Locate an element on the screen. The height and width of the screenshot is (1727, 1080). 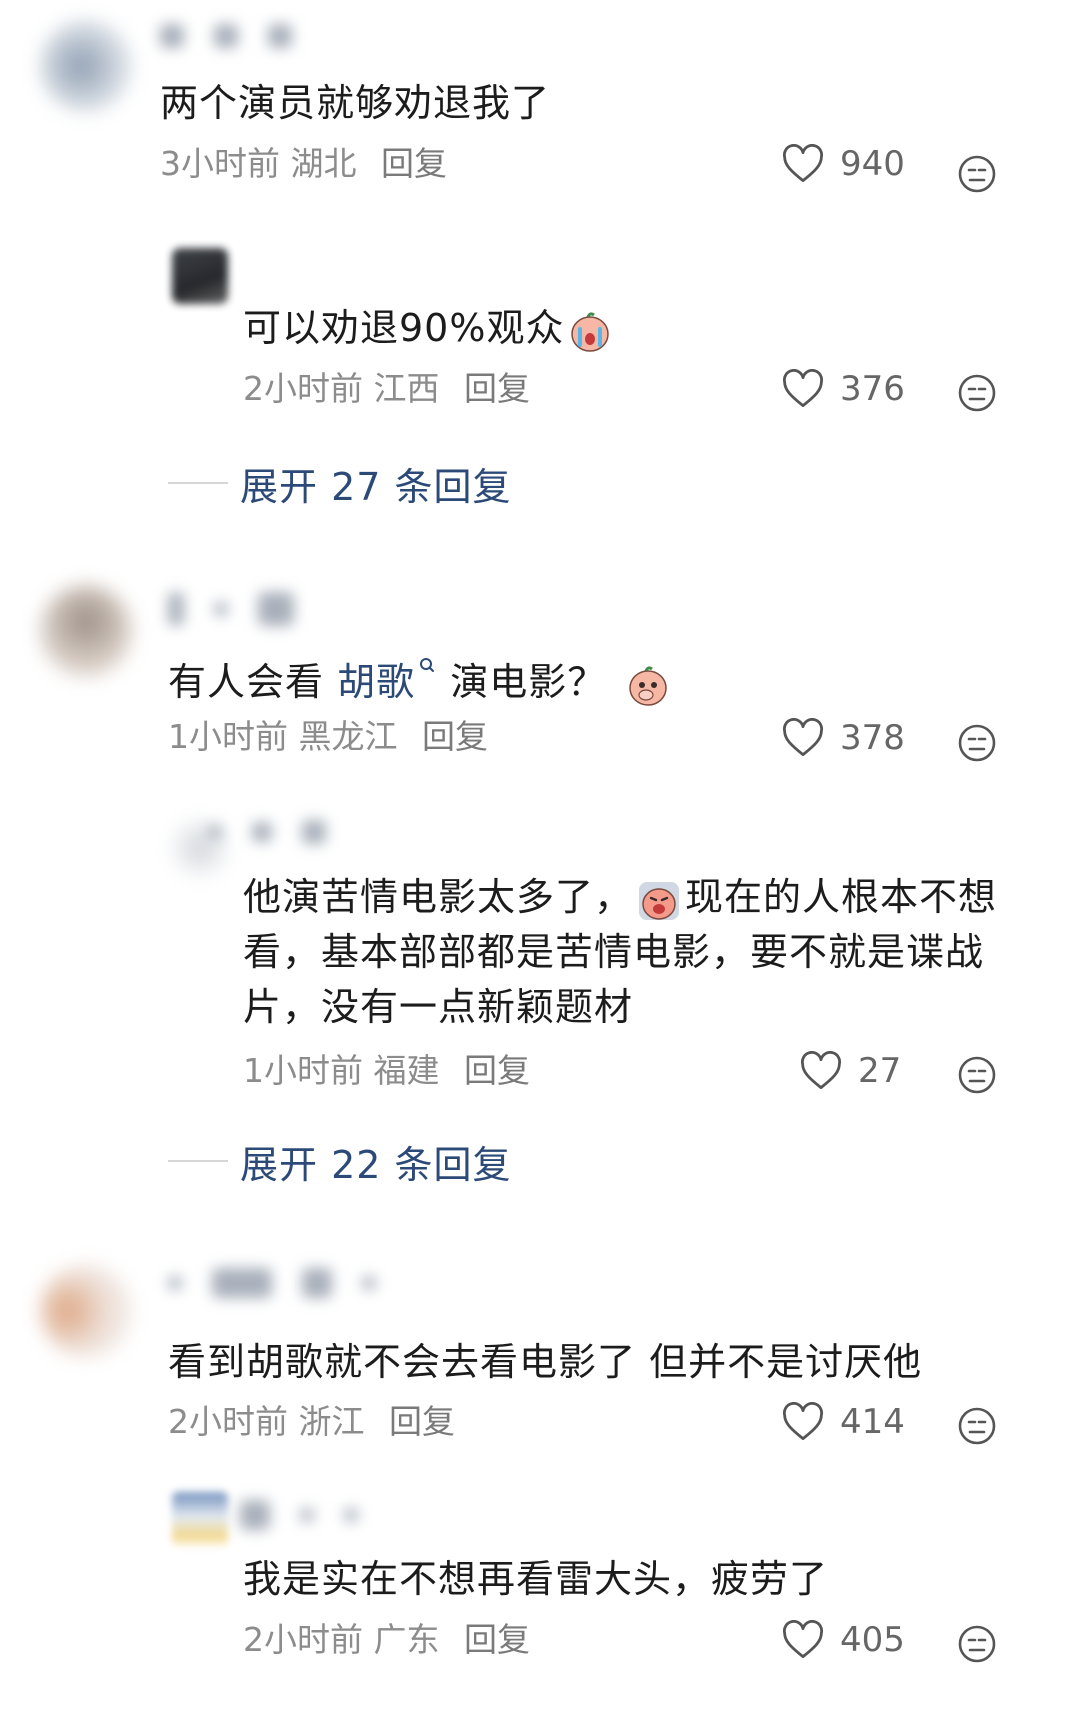
crying-peach-emoji is located at coordinates (590, 331).